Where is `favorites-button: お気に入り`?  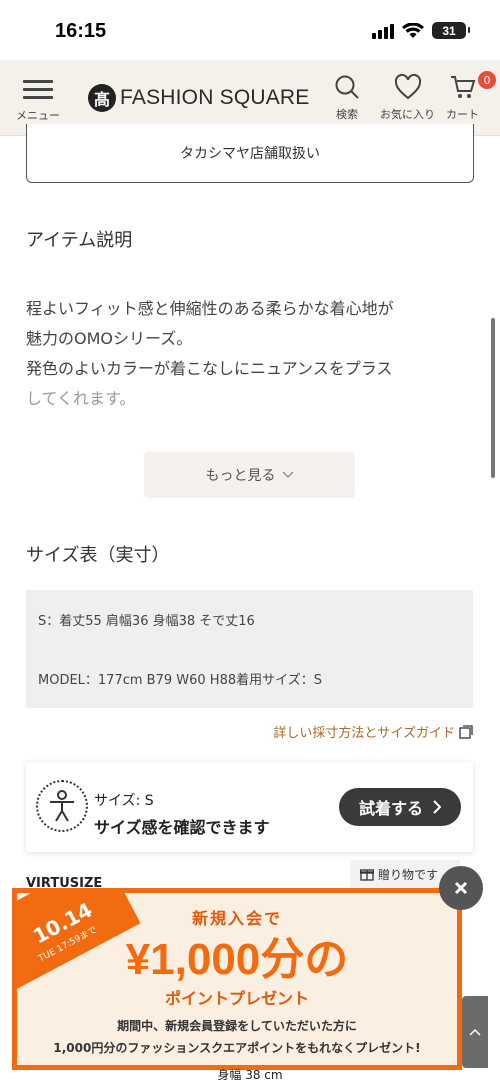 favorites-button: お気に入り is located at coordinates (407, 98).